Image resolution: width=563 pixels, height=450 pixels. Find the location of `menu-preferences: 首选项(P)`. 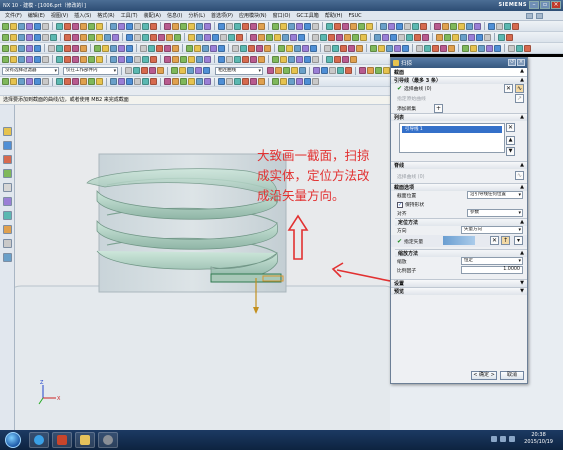

menu-preferences: 首选项(P) is located at coordinates (222, 15).